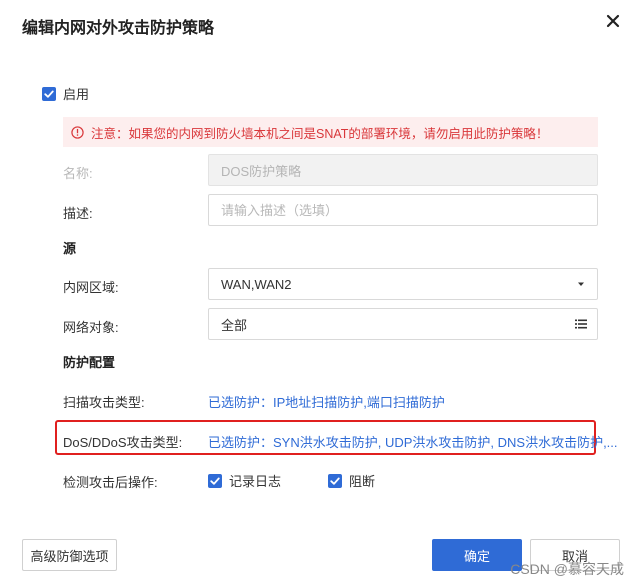 The width and height of the screenshot is (640, 587). I want to click on enable-checkbox, so click(49, 93).